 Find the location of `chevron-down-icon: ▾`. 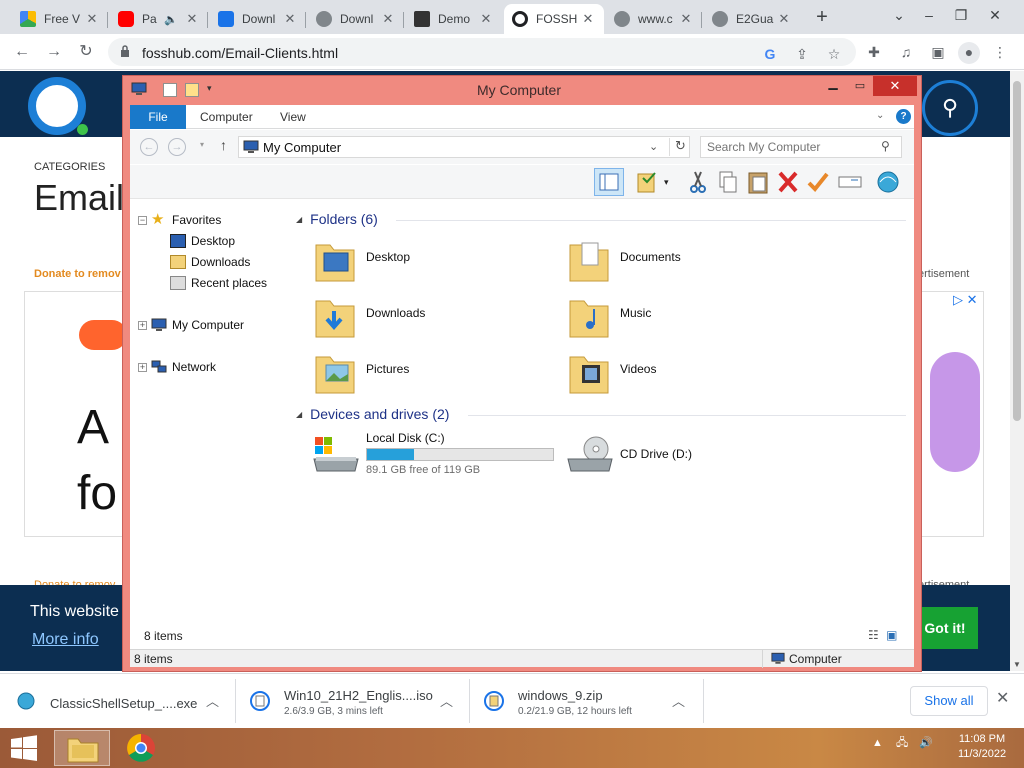

chevron-down-icon: ▾ is located at coordinates (666, 182).